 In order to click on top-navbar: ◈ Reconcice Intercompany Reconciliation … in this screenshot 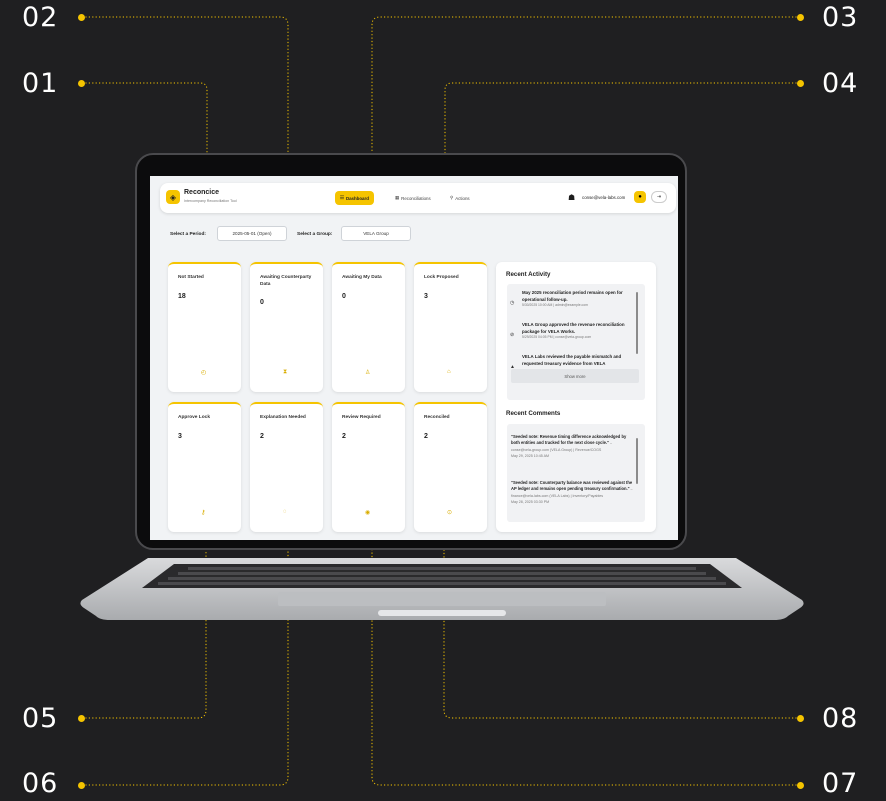, I will do `click(418, 198)`.